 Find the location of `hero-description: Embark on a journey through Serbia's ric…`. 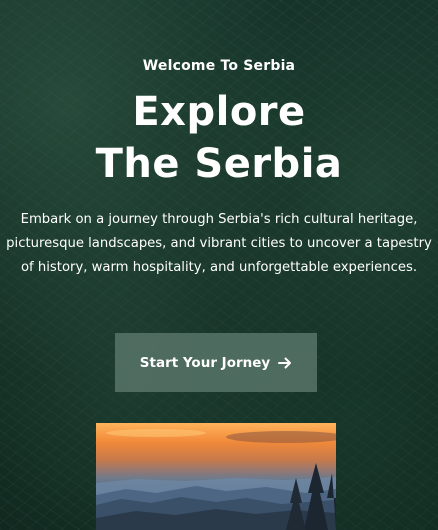

hero-description: Embark on a journey through Serbia's ric… is located at coordinates (219, 243).